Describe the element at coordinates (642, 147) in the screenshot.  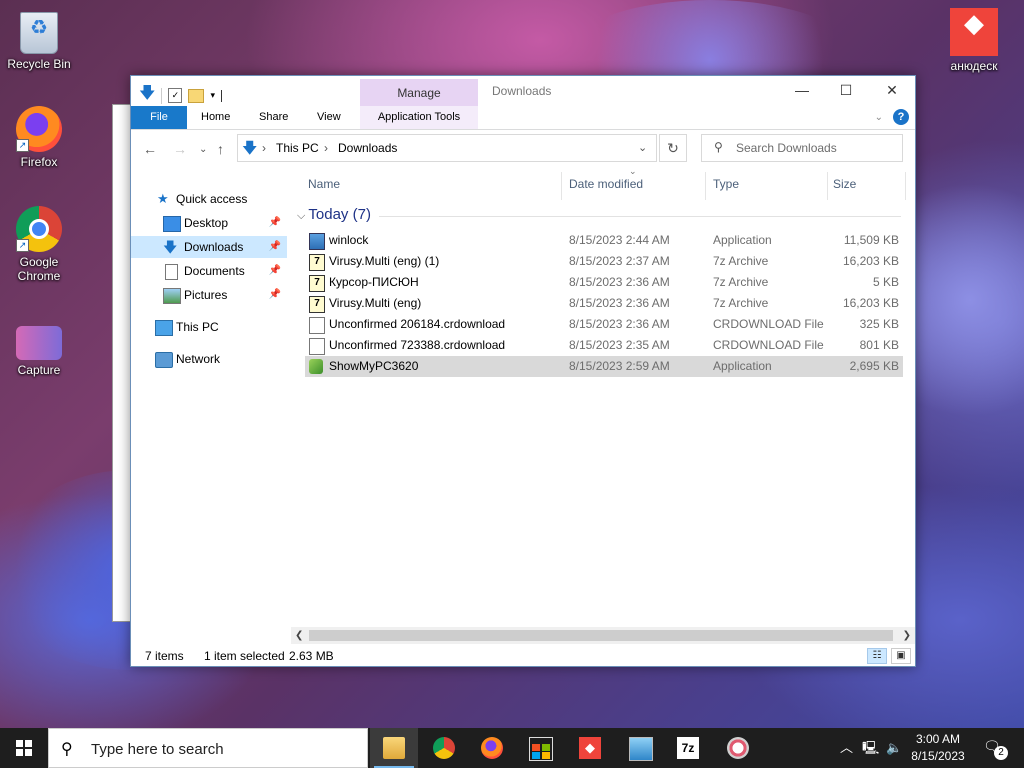
I see `address-dropdown-icon: ⌄` at that location.